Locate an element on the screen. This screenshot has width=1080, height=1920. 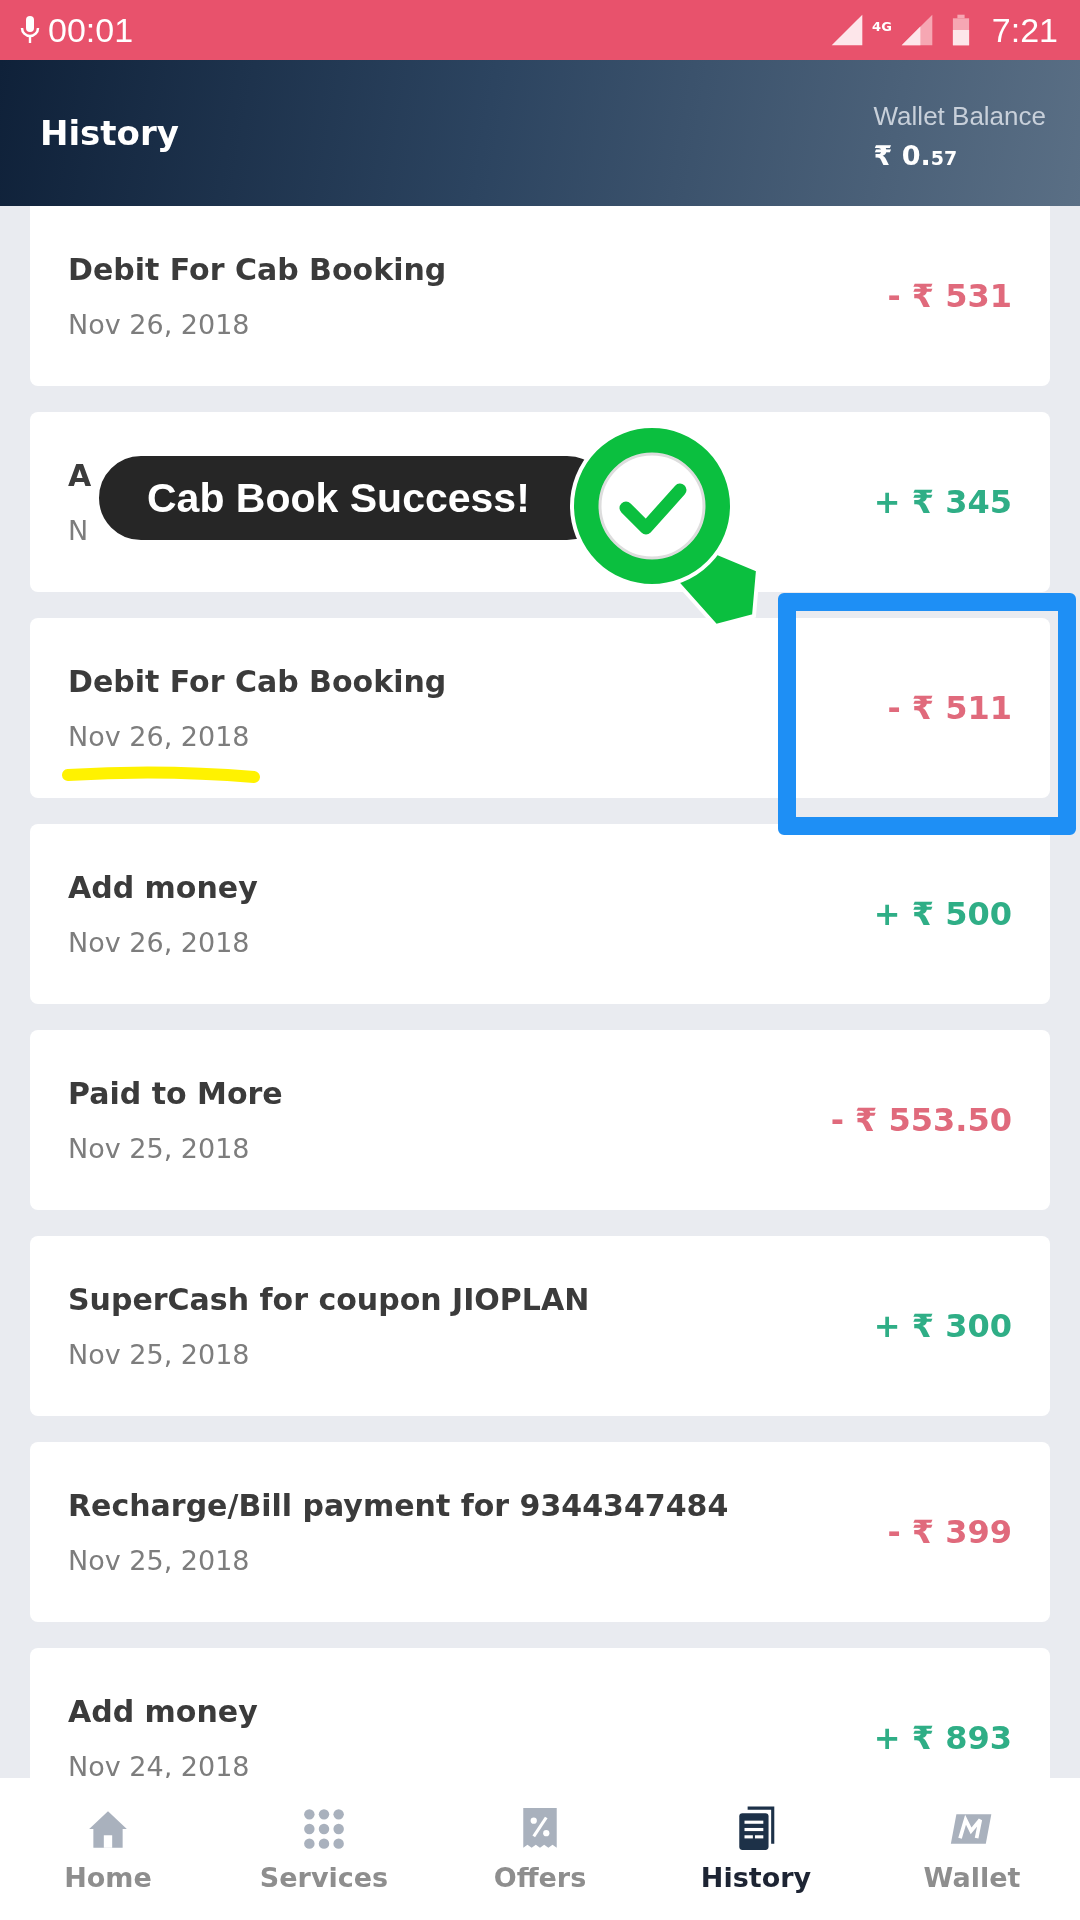
transaction-amount: + ₹ 300 is located at coordinates (942, 1326).